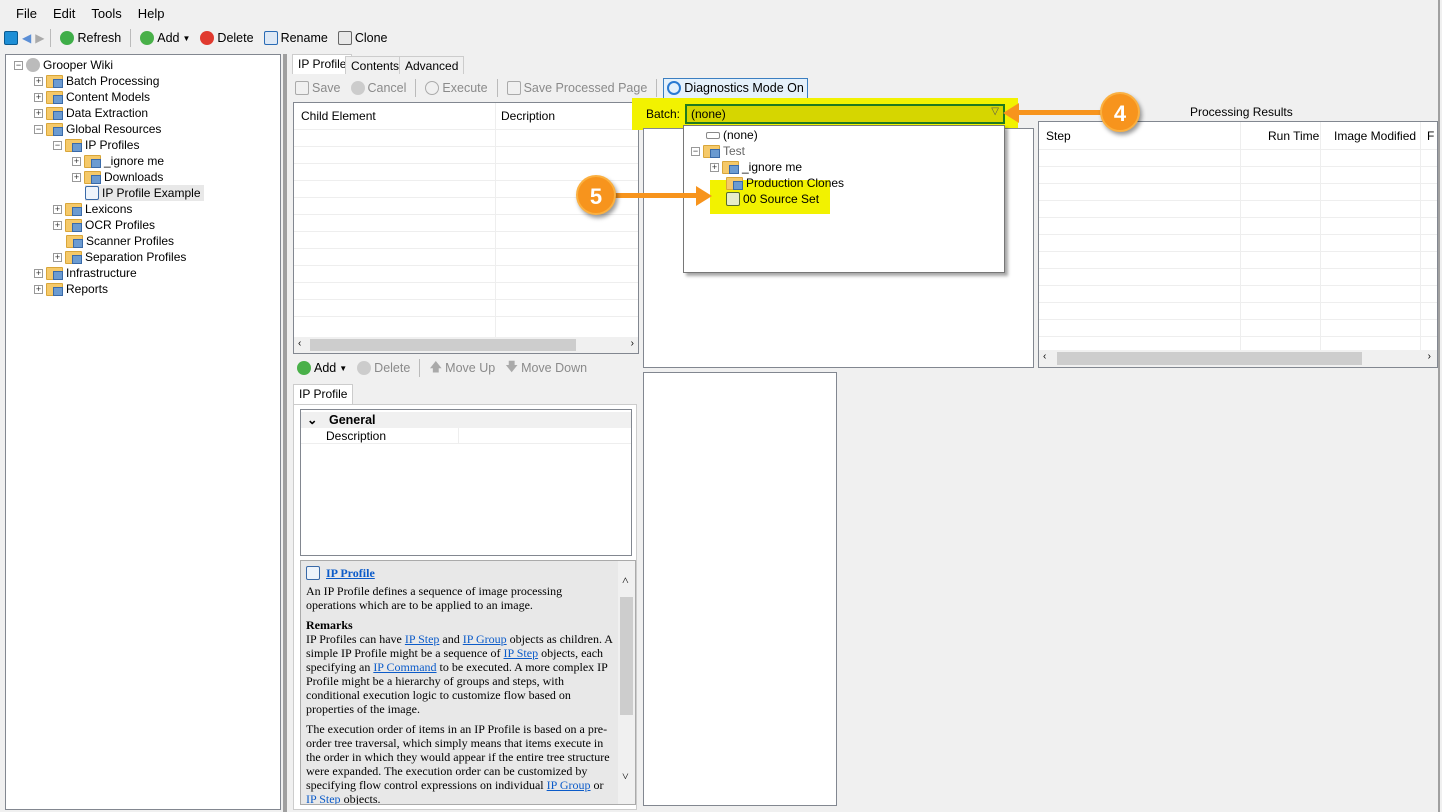 The height and width of the screenshot is (812, 1442). What do you see at coordinates (785, 183) in the screenshot?
I see `batch-option-production-clones: Production Clones` at bounding box center [785, 183].